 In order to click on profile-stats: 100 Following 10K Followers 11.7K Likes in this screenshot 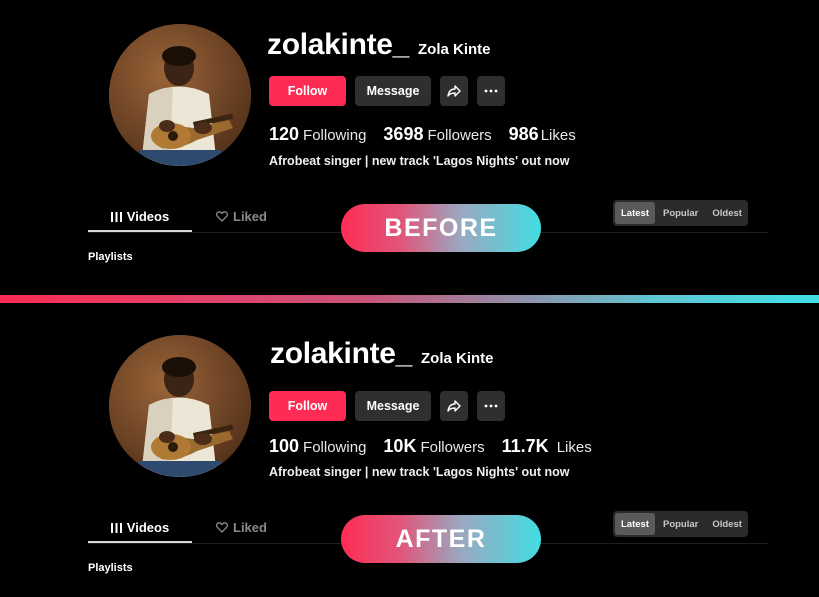, I will do `click(439, 446)`.